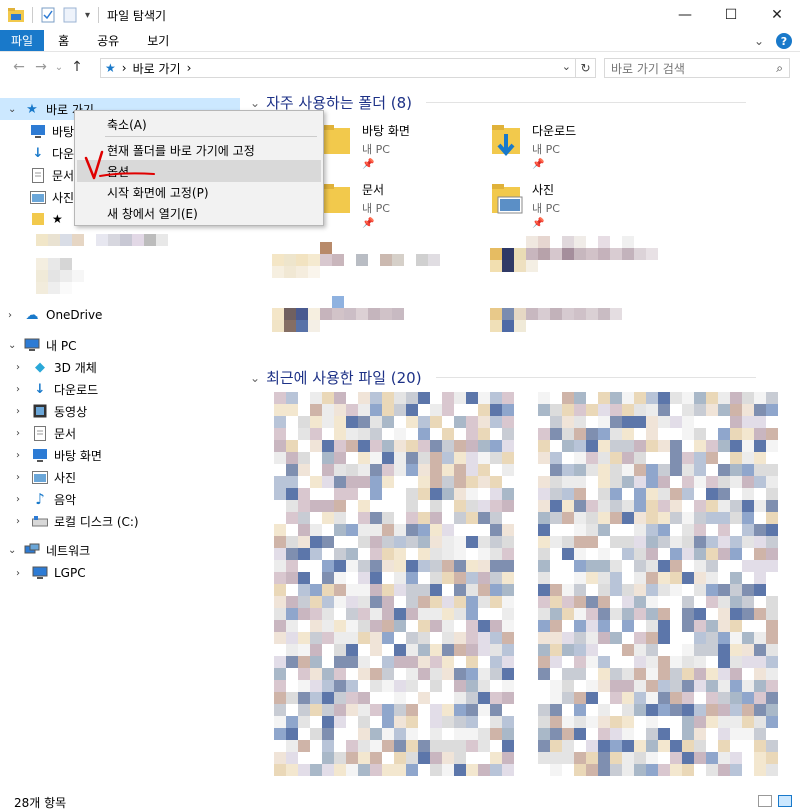 Image resolution: width=800 pixels, height=812 pixels. What do you see at coordinates (46, 477) in the screenshot?
I see `nav-pc-pictures: › 사진` at bounding box center [46, 477].